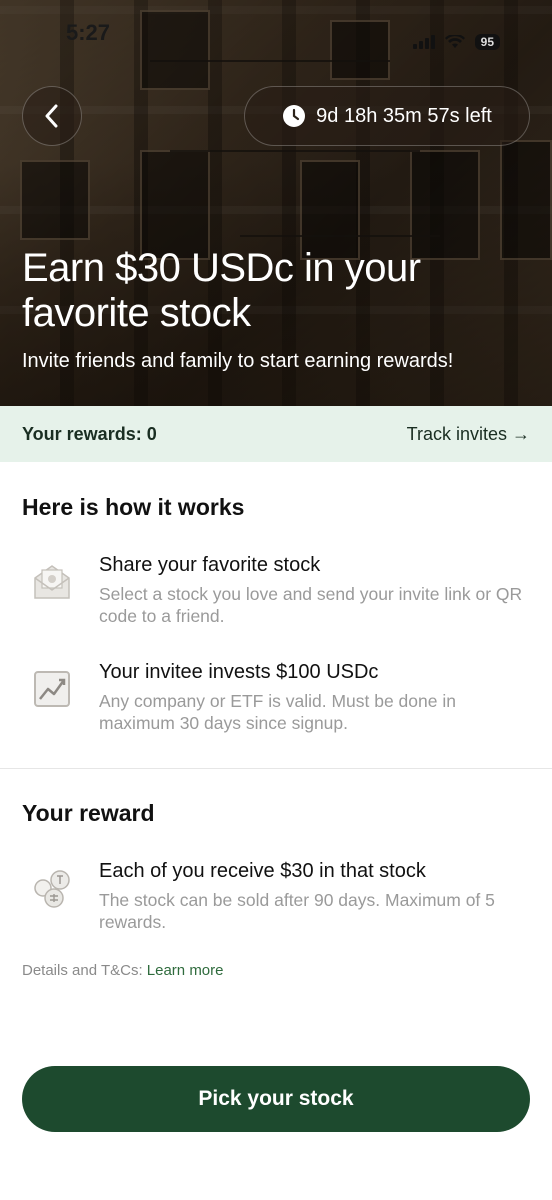  Describe the element at coordinates (52, 689) in the screenshot. I see `chart-icon` at that location.